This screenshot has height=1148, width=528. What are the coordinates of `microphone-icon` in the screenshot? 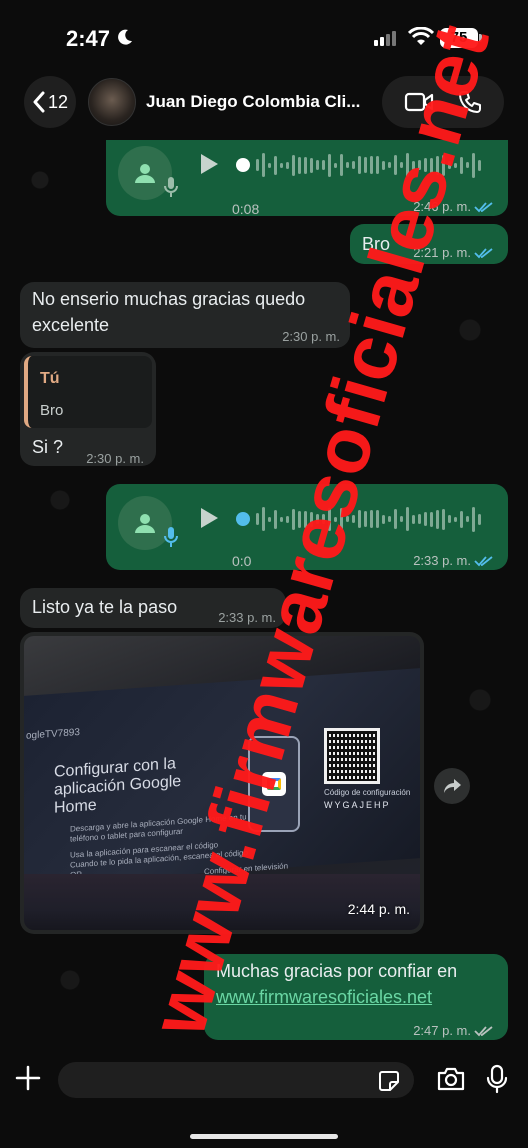 It's located at (497, 1079).